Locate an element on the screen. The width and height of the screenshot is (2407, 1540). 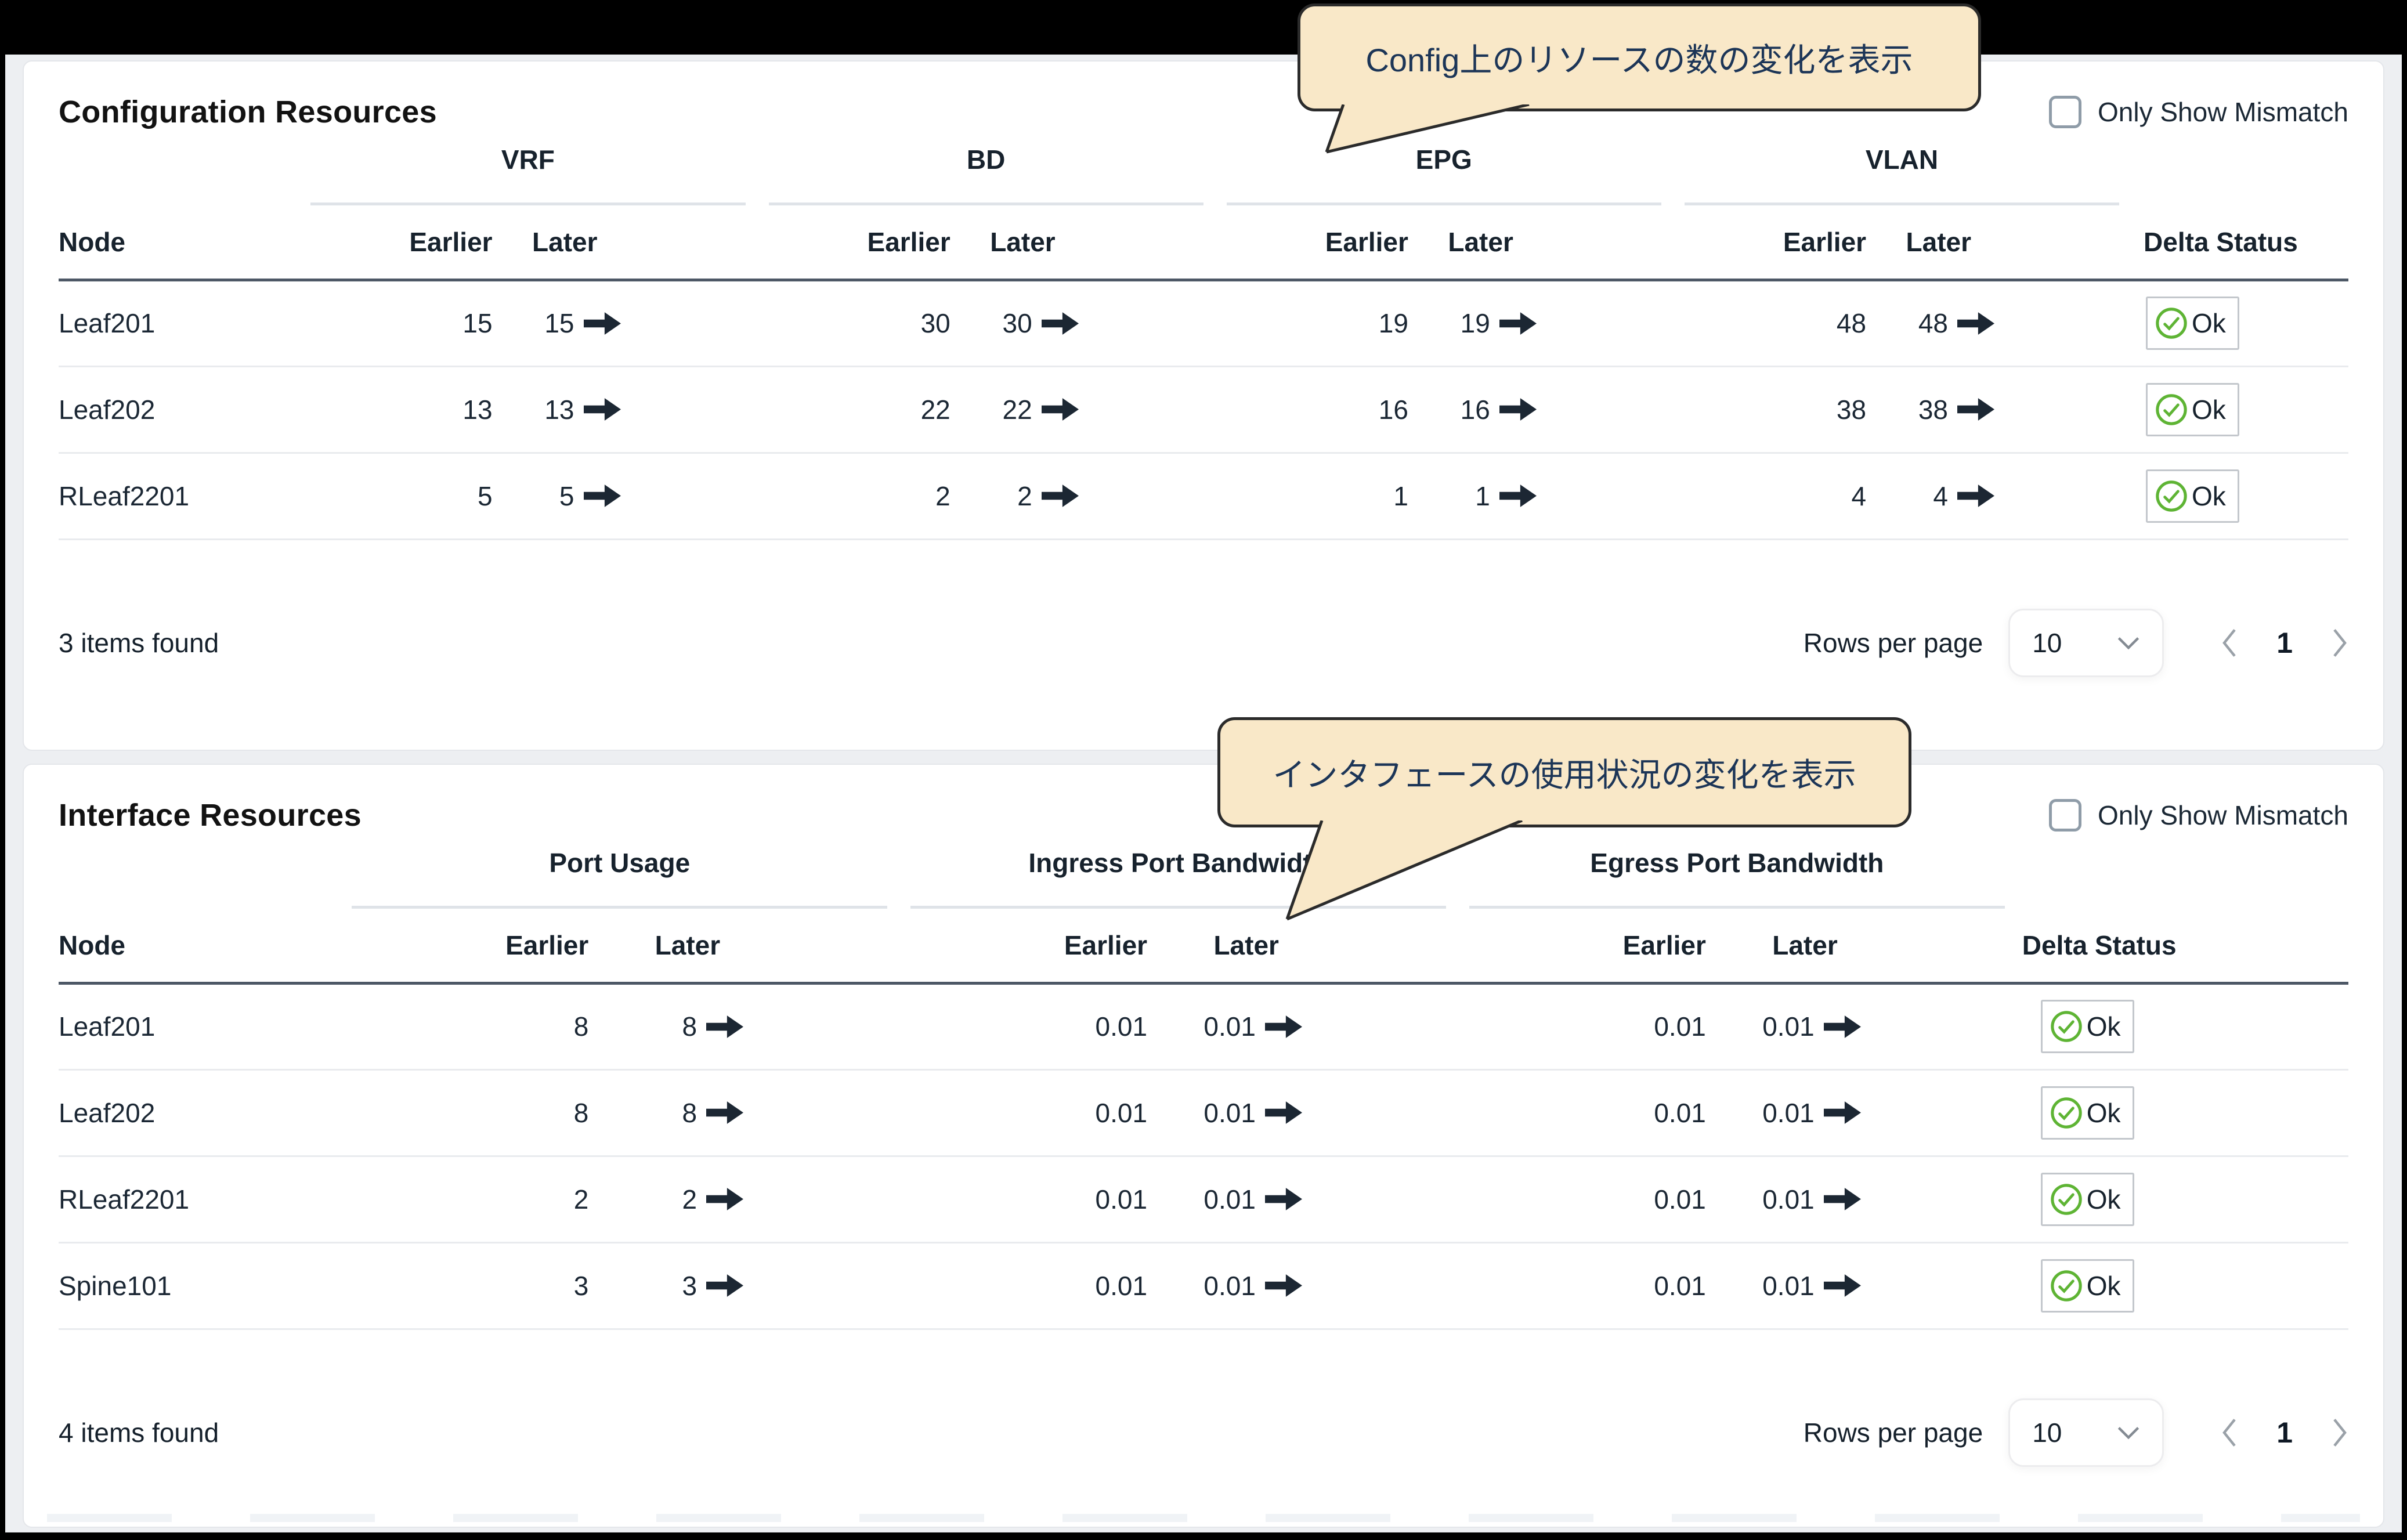
later-value: 38 is located at coordinates (2002, 410).